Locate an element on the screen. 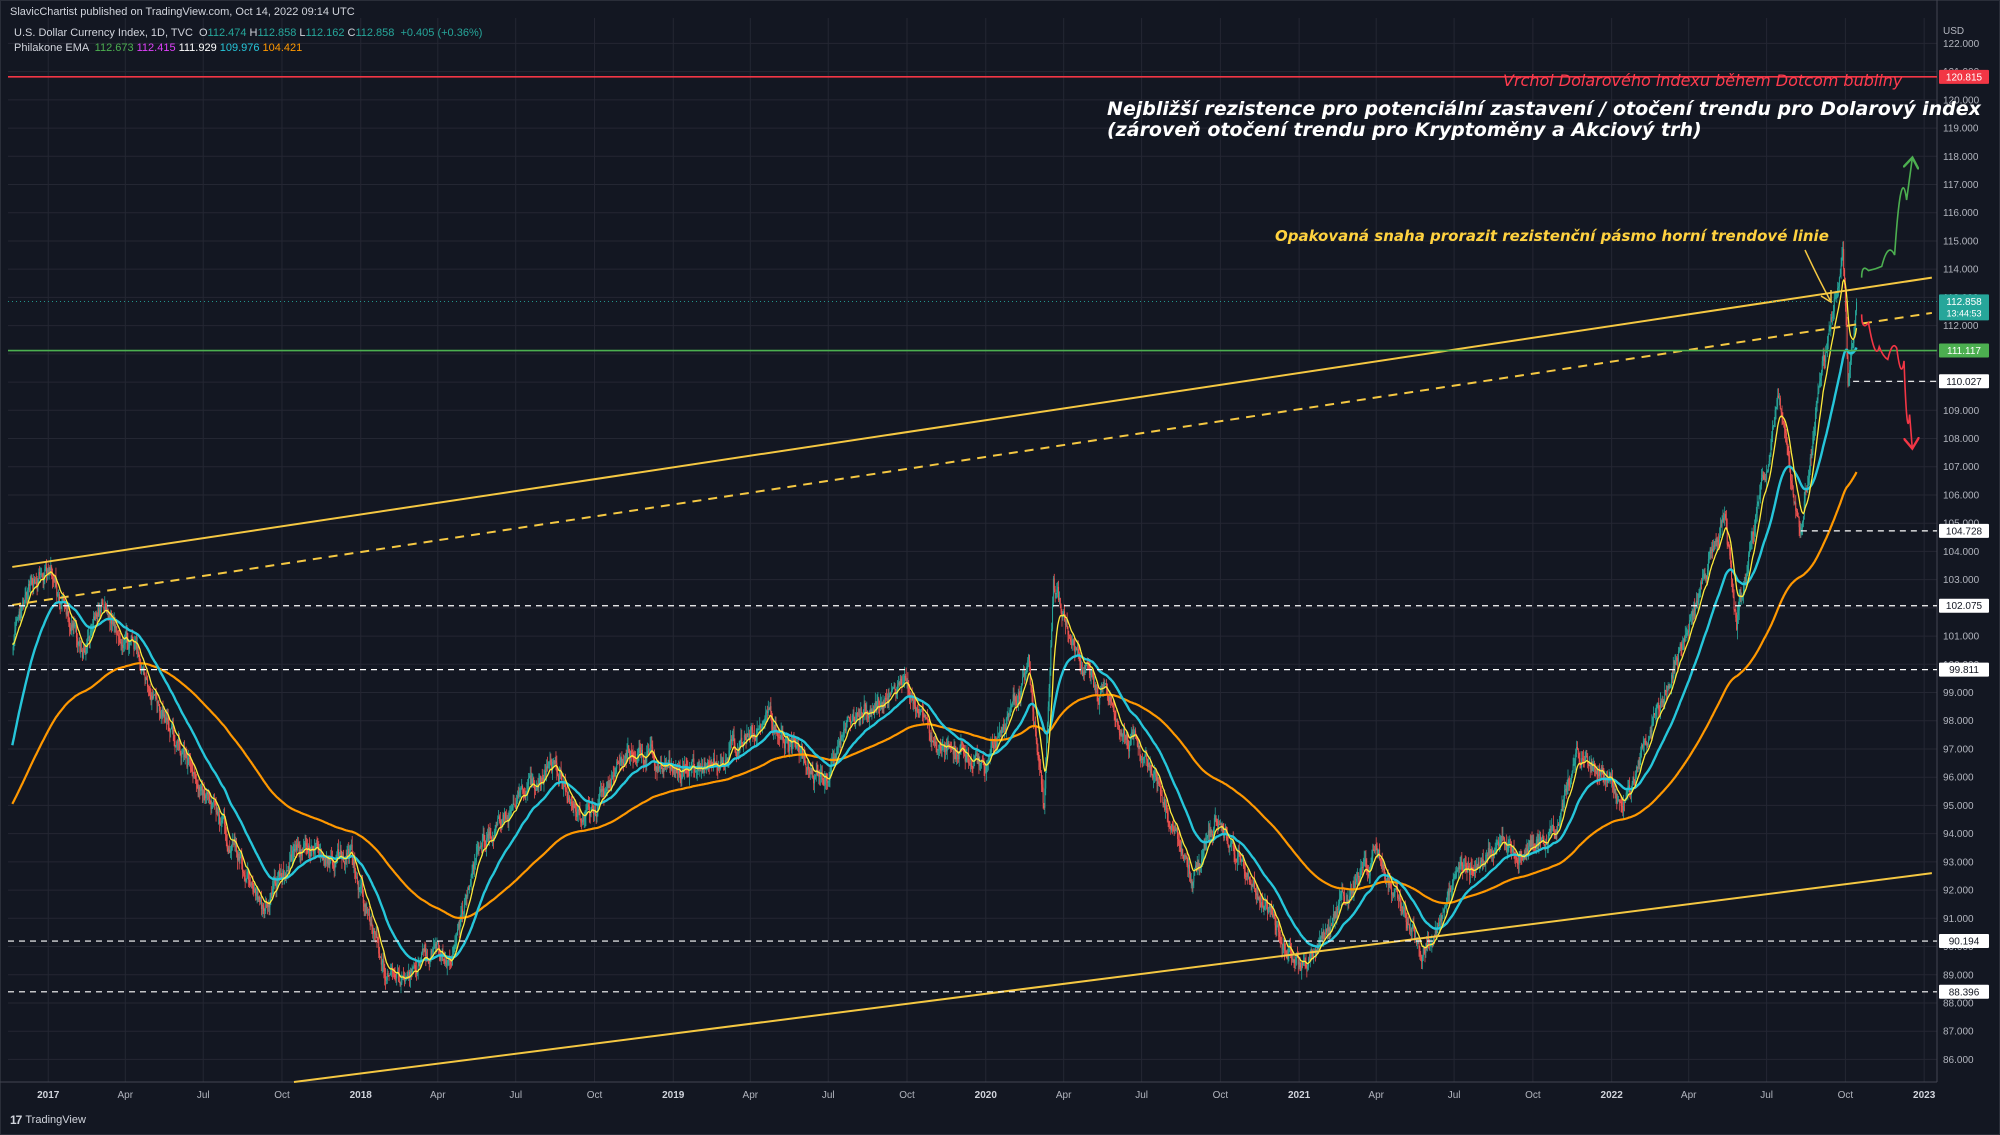  y-tick-label: 101.000 is located at coordinates (1961, 637).